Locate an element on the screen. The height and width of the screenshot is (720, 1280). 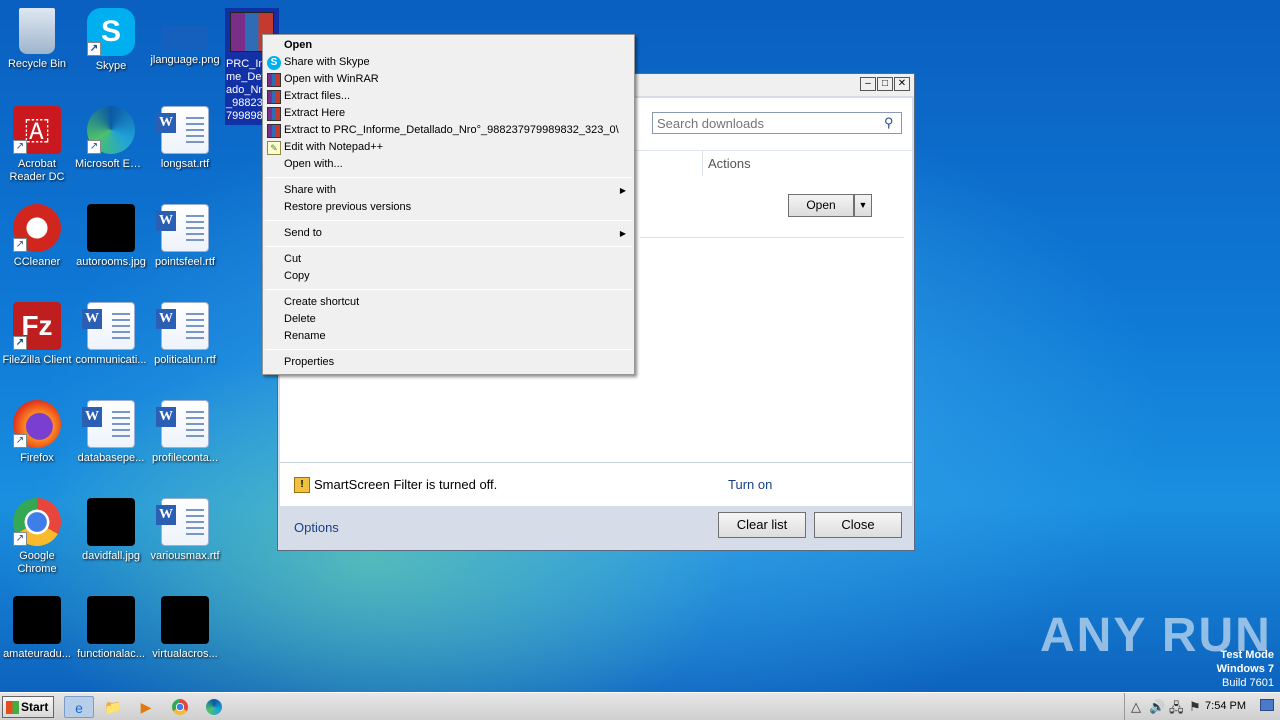
menu-item-restore: Restore previous versions is located at coordinates (347, 207).